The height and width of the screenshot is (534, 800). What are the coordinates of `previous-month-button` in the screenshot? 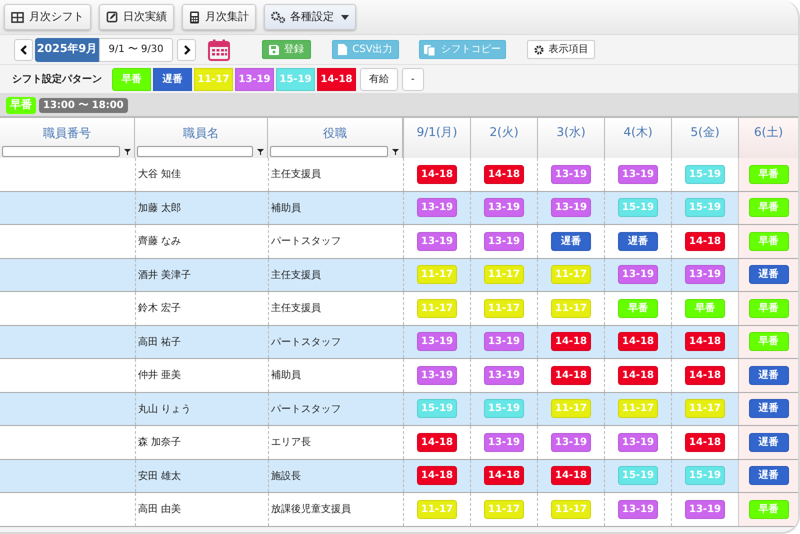 It's located at (23, 49).